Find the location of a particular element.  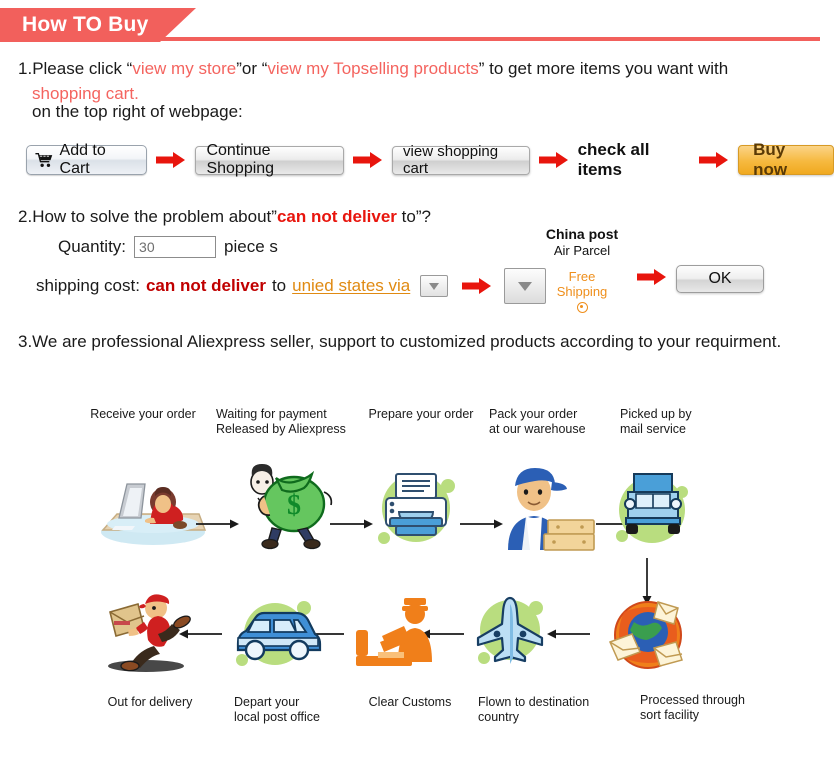

flow-label-picked-up-by-mail-service: Picked up by mail service is located at coordinates (656, 421).